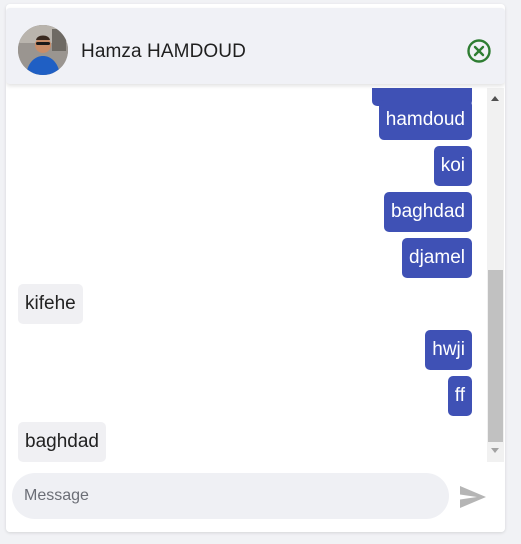 This screenshot has width=521, height=544. What do you see at coordinates (230, 496) in the screenshot?
I see `message-input` at bounding box center [230, 496].